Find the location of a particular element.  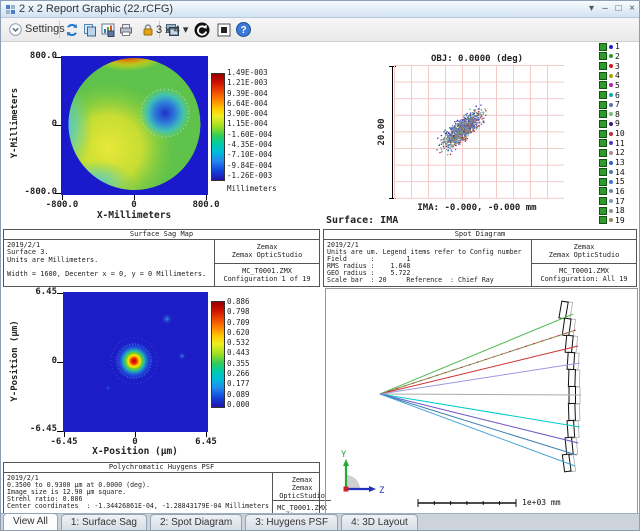

config-number: 19 is located at coordinates (620, 220).